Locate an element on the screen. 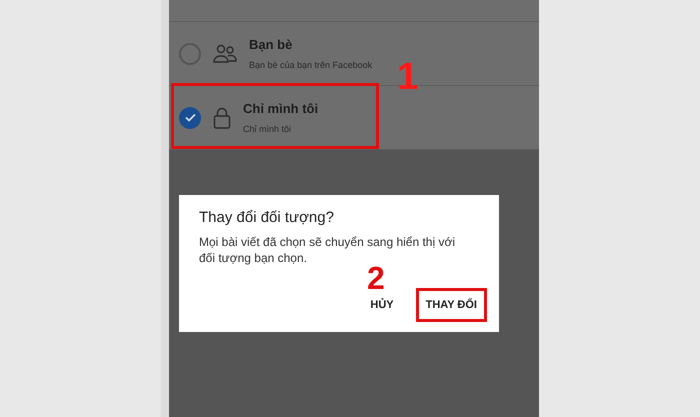 The height and width of the screenshot is (417, 700). option-title: Chỉ mình tôi is located at coordinates (280, 109).